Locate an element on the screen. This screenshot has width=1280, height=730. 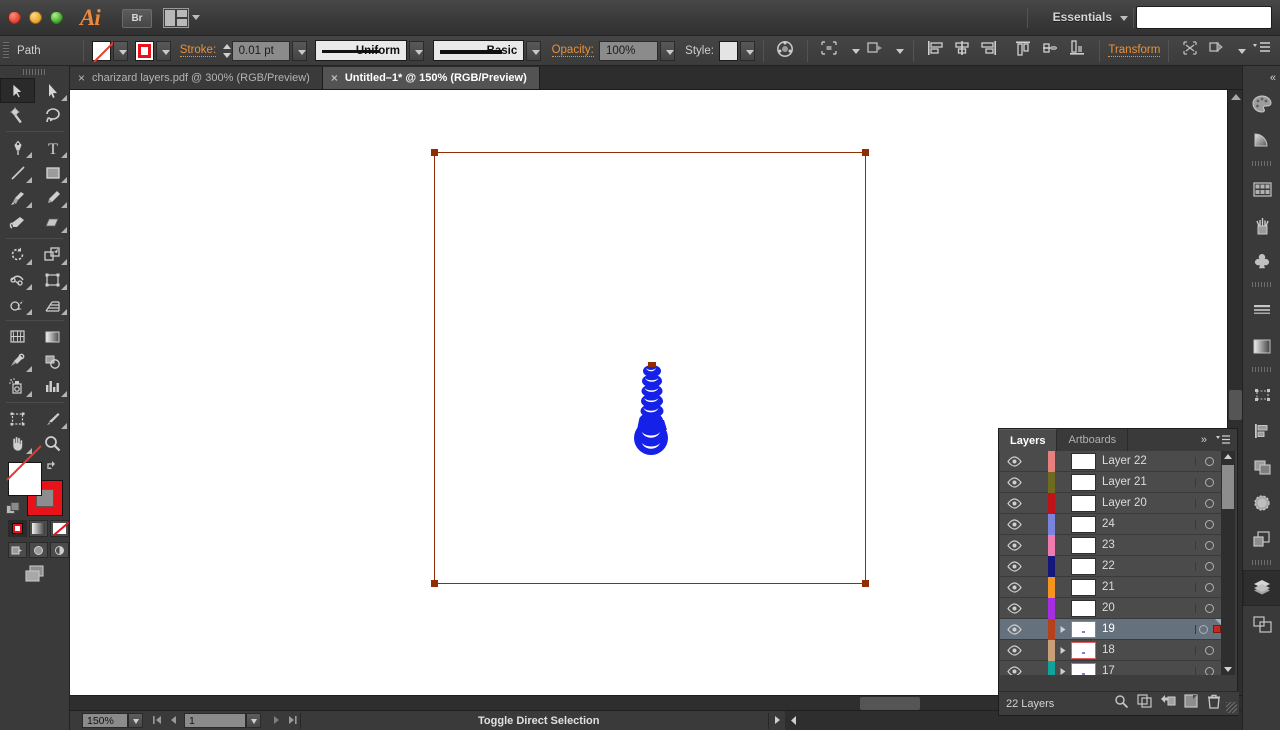
select-similar-options-icon is located at coordinates (1217, 51).